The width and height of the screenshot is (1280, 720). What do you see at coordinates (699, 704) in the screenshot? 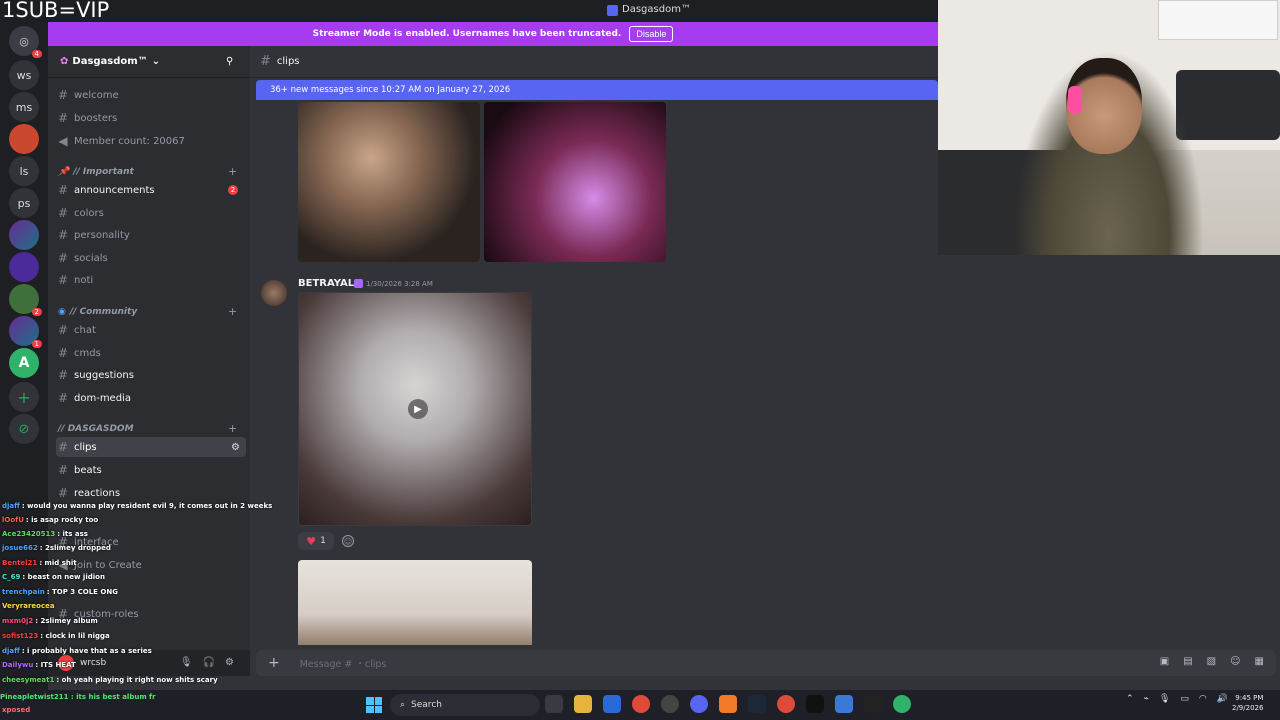
I see `discord-icon` at bounding box center [699, 704].